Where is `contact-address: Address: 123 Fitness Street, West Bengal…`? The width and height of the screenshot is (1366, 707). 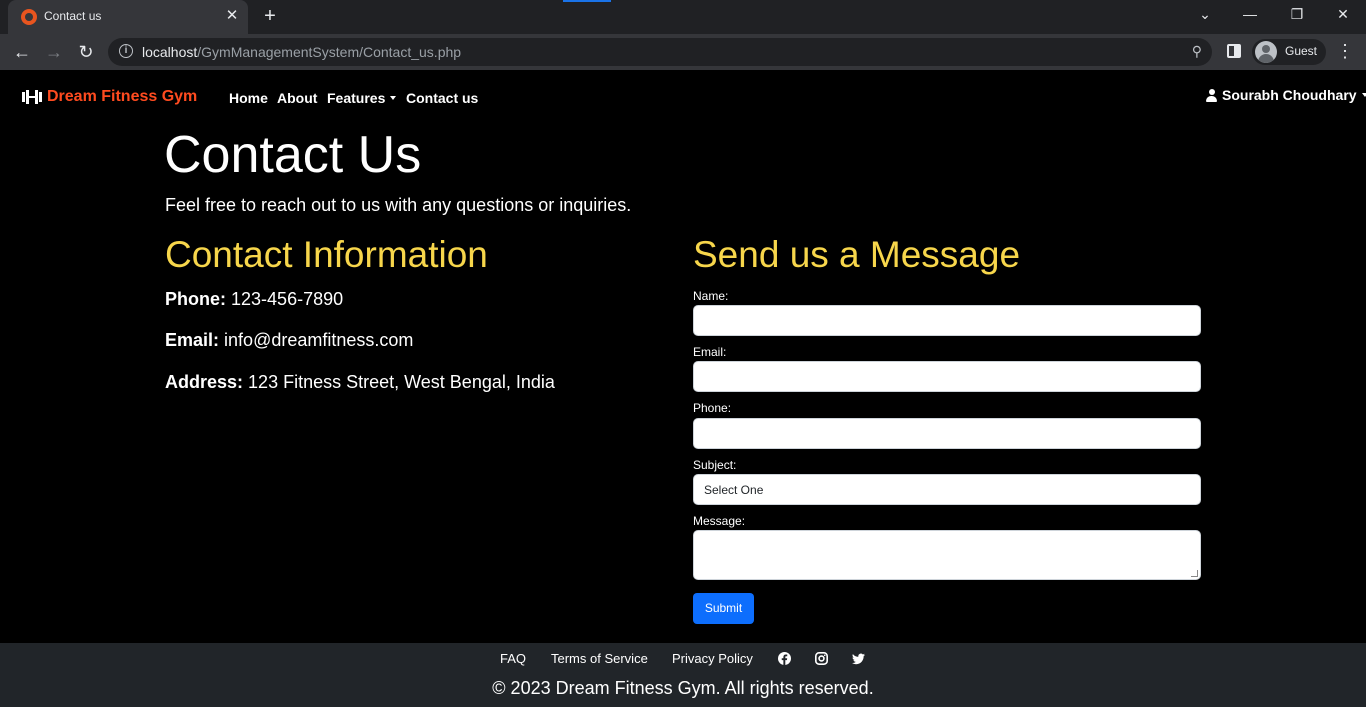 contact-address: Address: 123 Fitness Street, West Bengal… is located at coordinates (360, 382).